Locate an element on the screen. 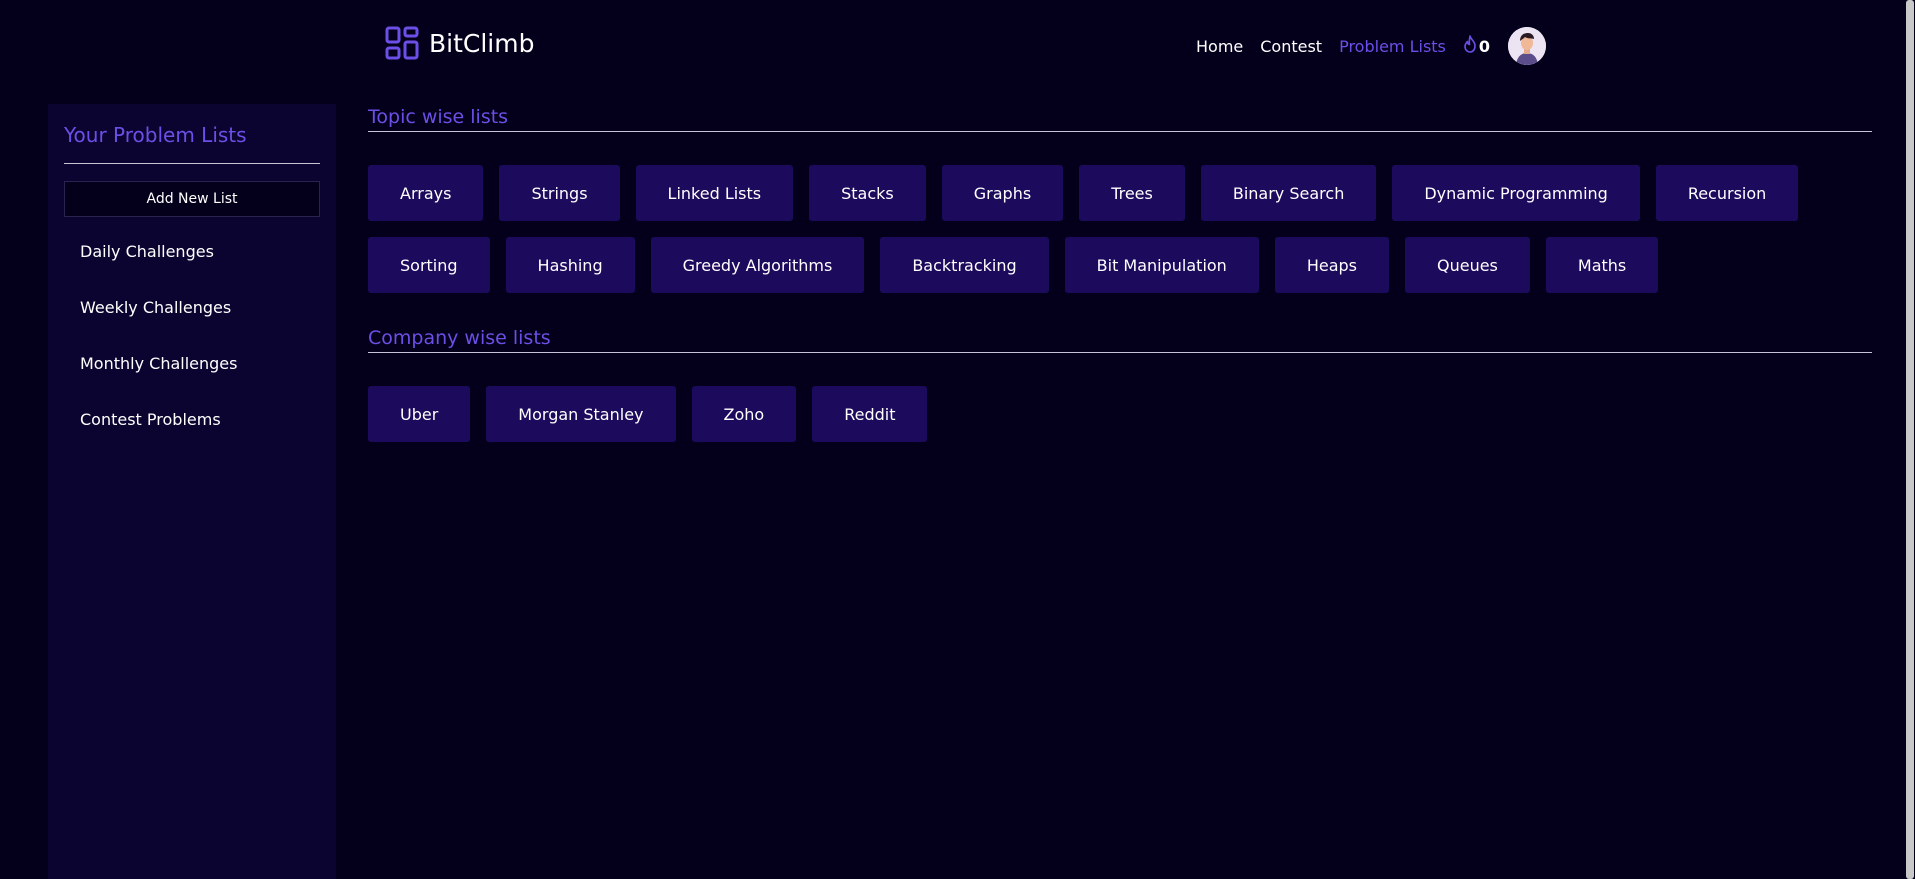 Image resolution: width=1915 pixels, height=879 pixels. company-section-divider is located at coordinates (1120, 352).